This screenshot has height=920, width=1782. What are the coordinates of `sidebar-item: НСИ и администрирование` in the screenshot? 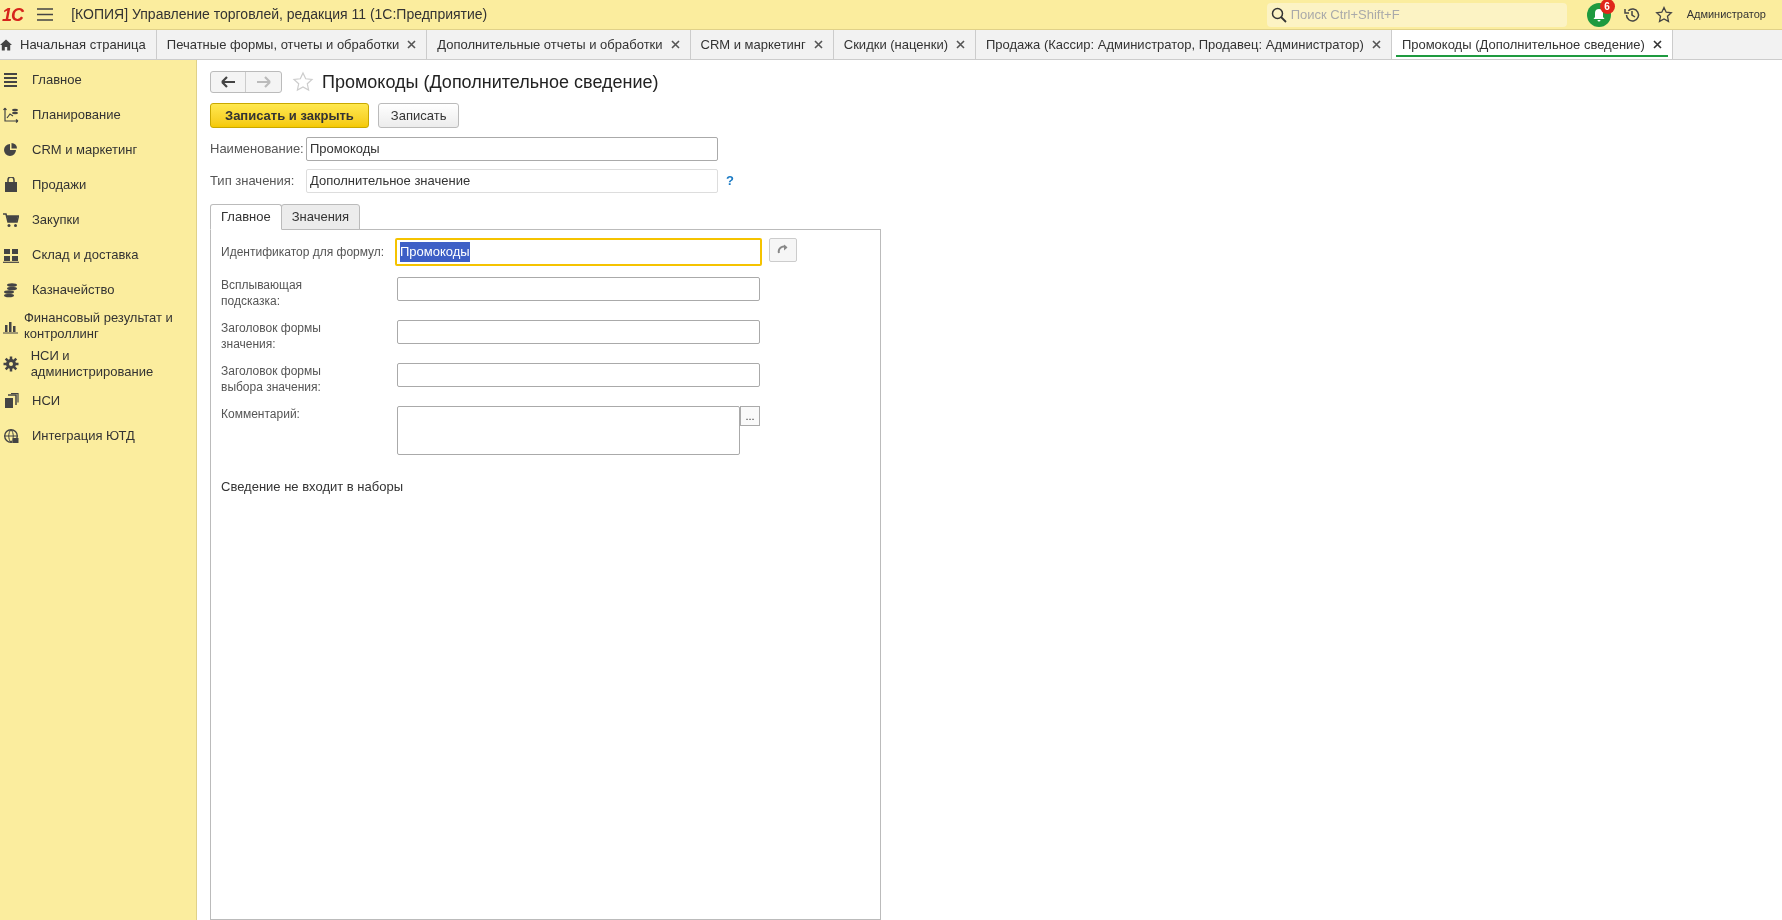 It's located at (113, 364).